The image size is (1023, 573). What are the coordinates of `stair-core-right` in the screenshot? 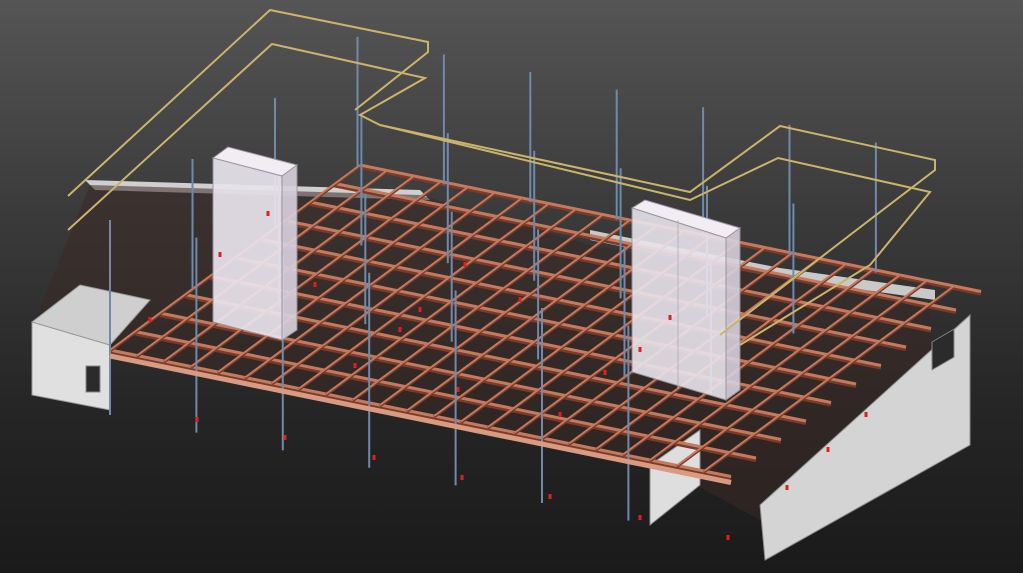 It's located at (686, 300).